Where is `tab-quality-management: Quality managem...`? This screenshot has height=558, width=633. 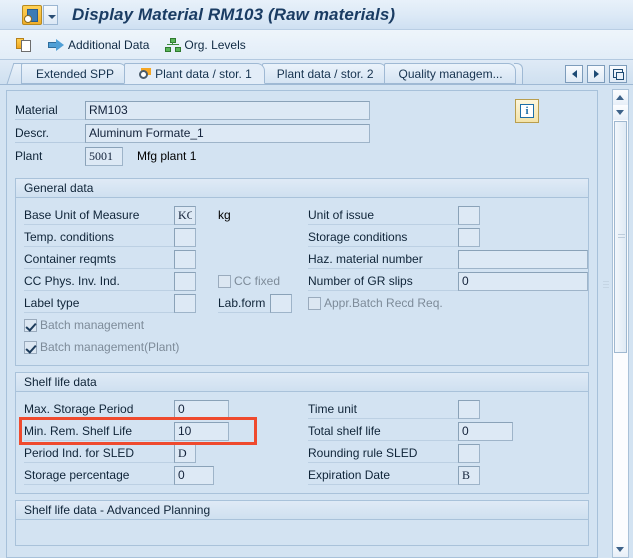 tab-quality-management: Quality managem... is located at coordinates (449, 73).